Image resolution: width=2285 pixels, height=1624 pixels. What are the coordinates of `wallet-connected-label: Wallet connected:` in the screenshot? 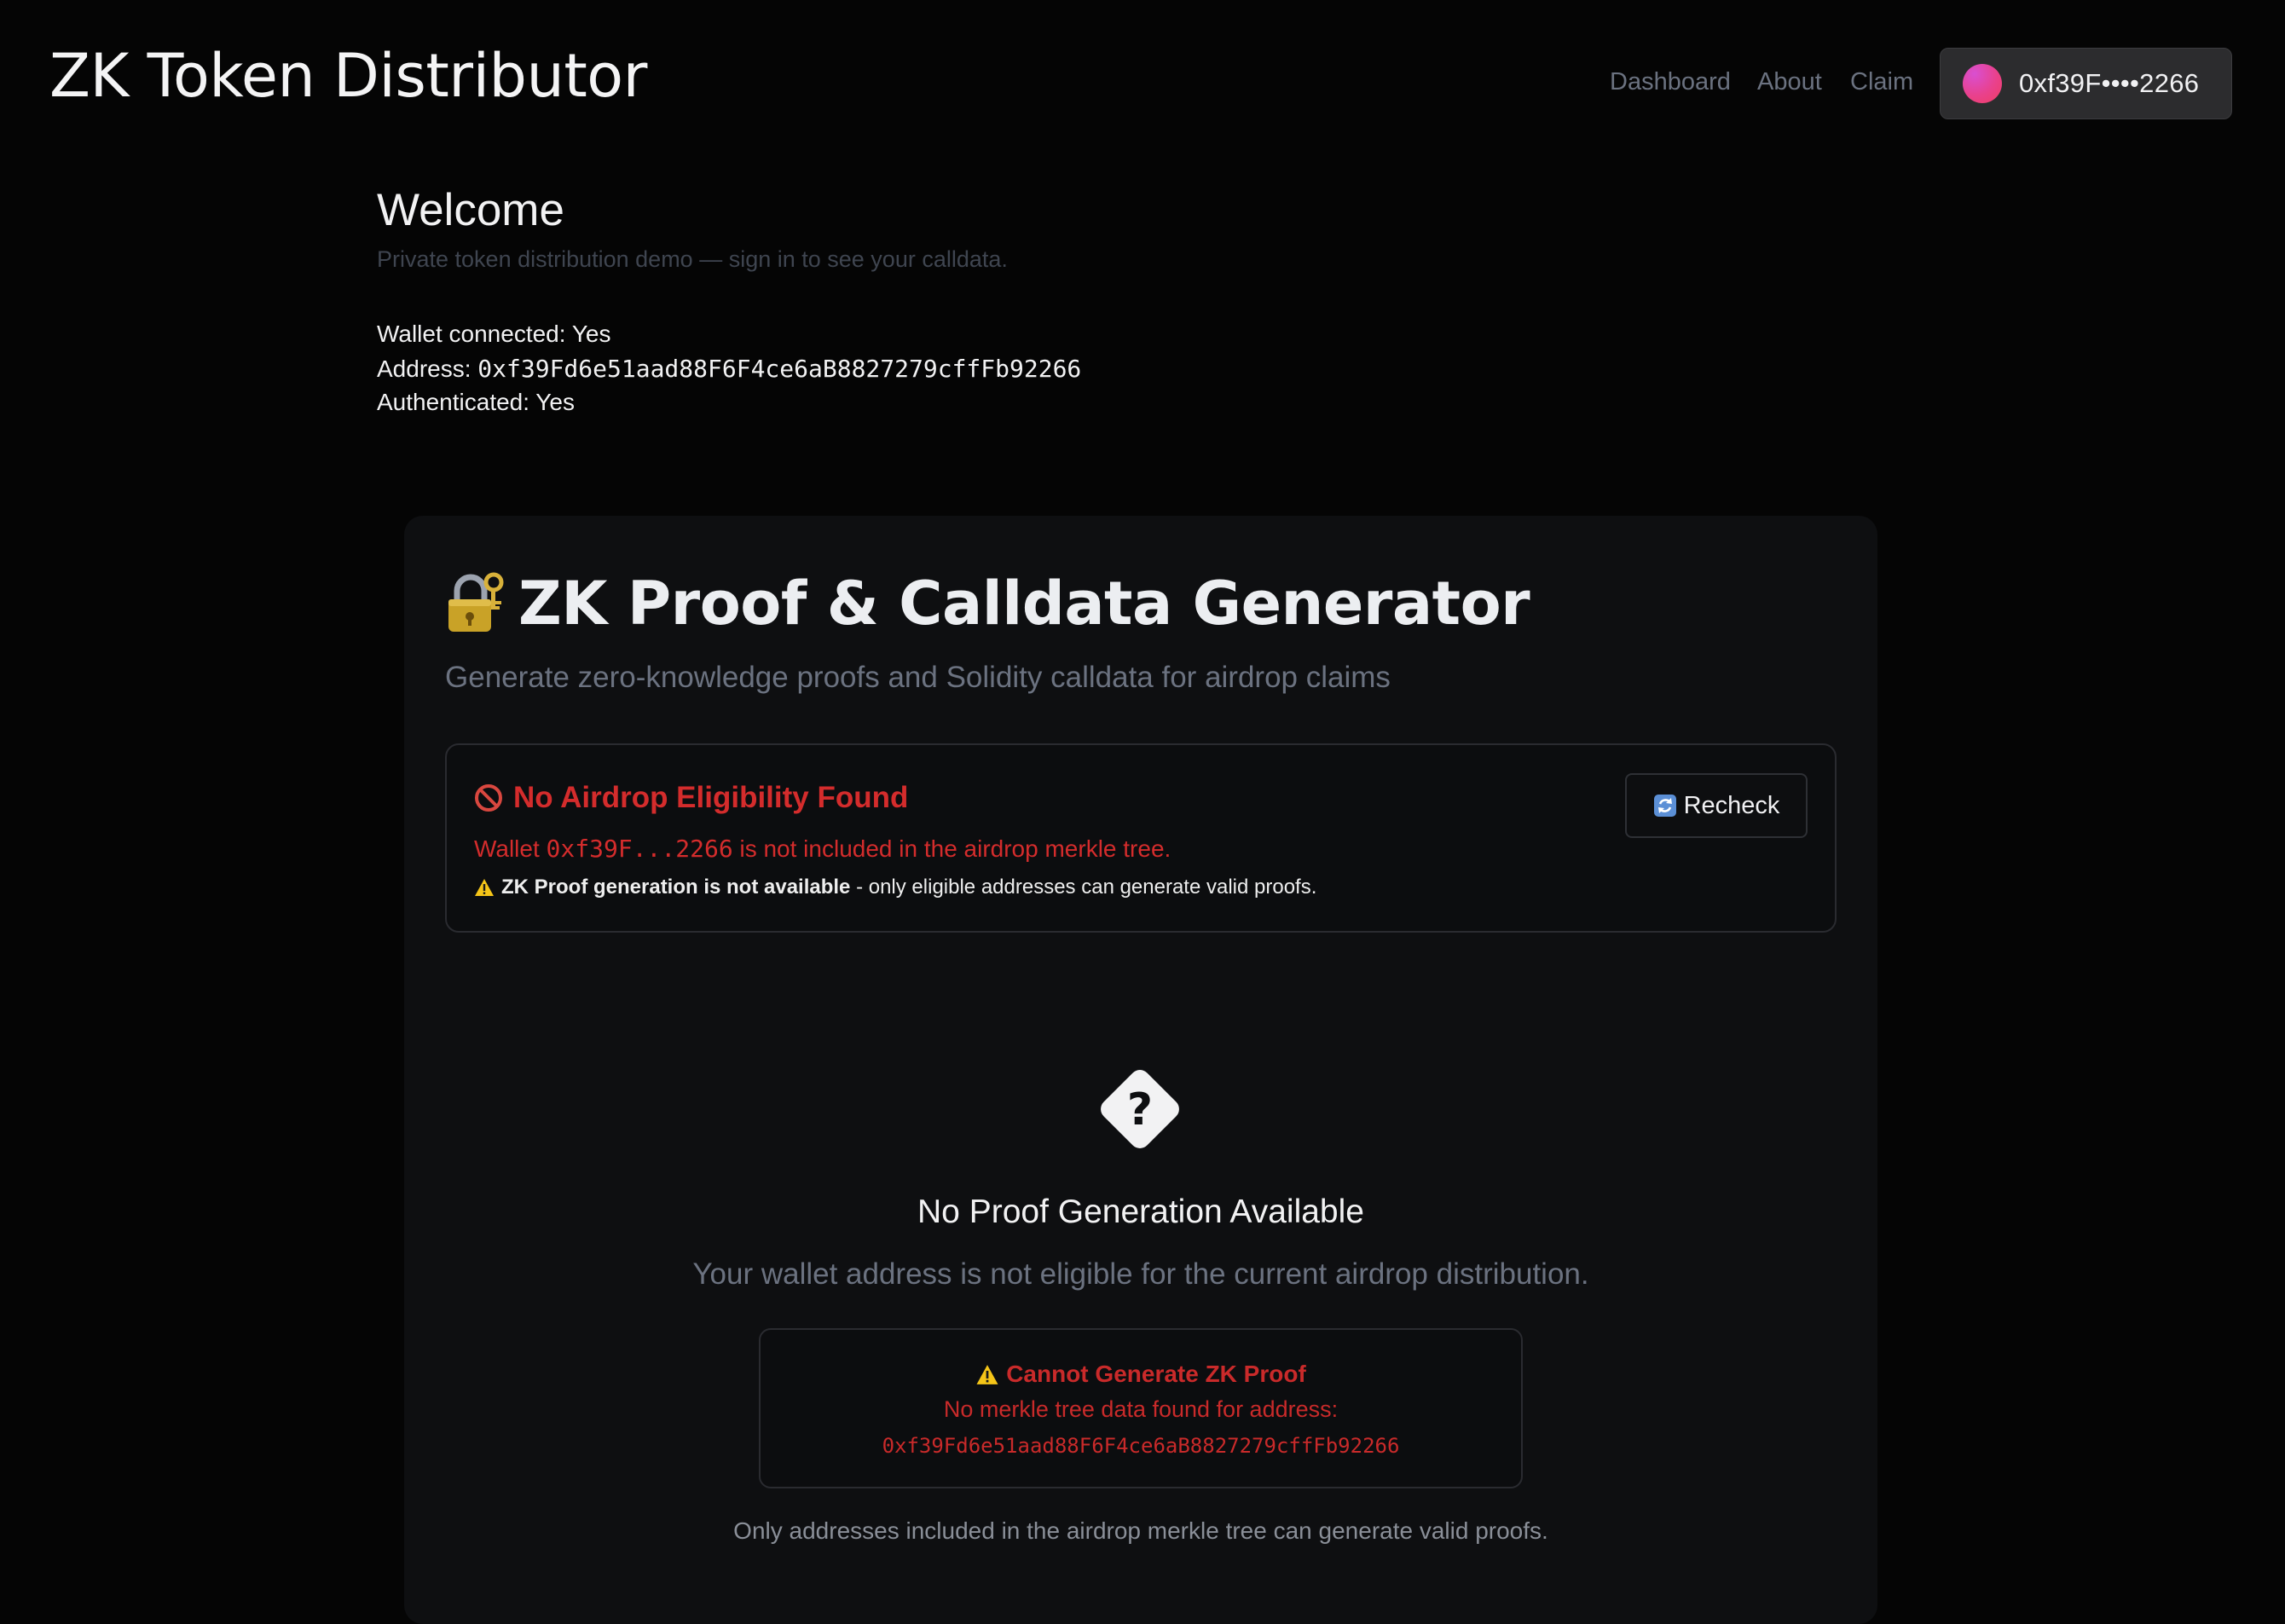 It's located at (474, 334).